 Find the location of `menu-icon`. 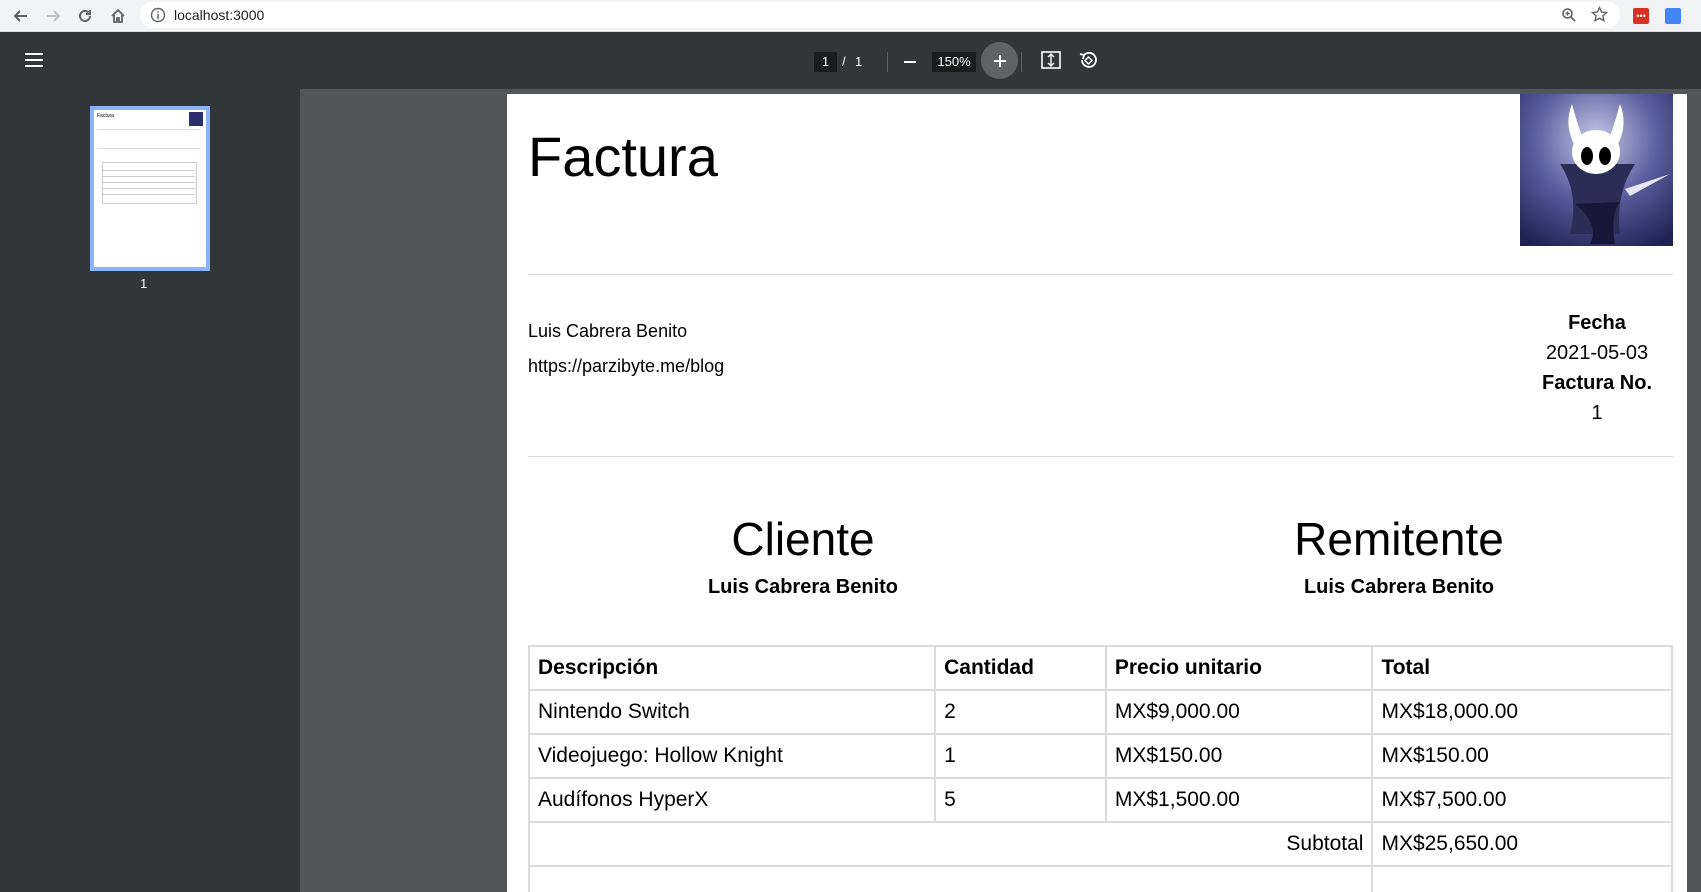

menu-icon is located at coordinates (34, 60).